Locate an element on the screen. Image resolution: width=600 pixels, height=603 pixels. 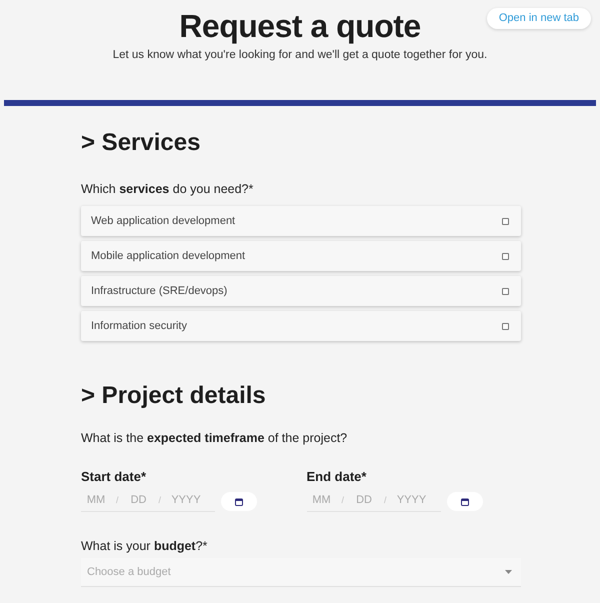
section-heading: > Services is located at coordinates (141, 143).